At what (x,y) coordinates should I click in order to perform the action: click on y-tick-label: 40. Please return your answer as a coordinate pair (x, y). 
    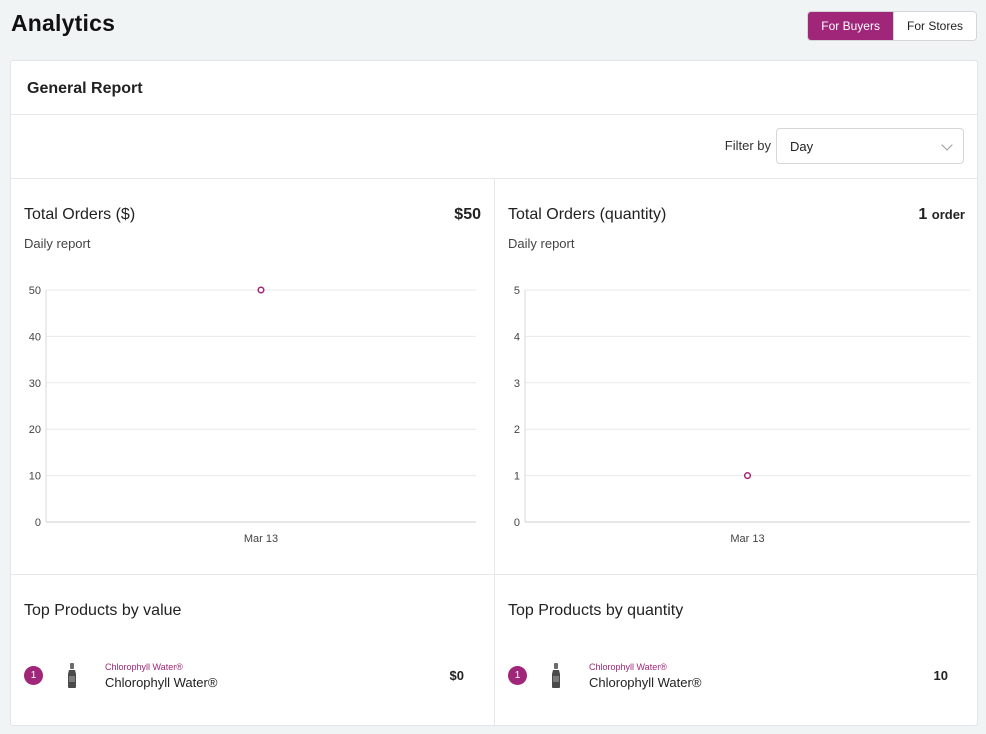
    Looking at the image, I should click on (35, 337).